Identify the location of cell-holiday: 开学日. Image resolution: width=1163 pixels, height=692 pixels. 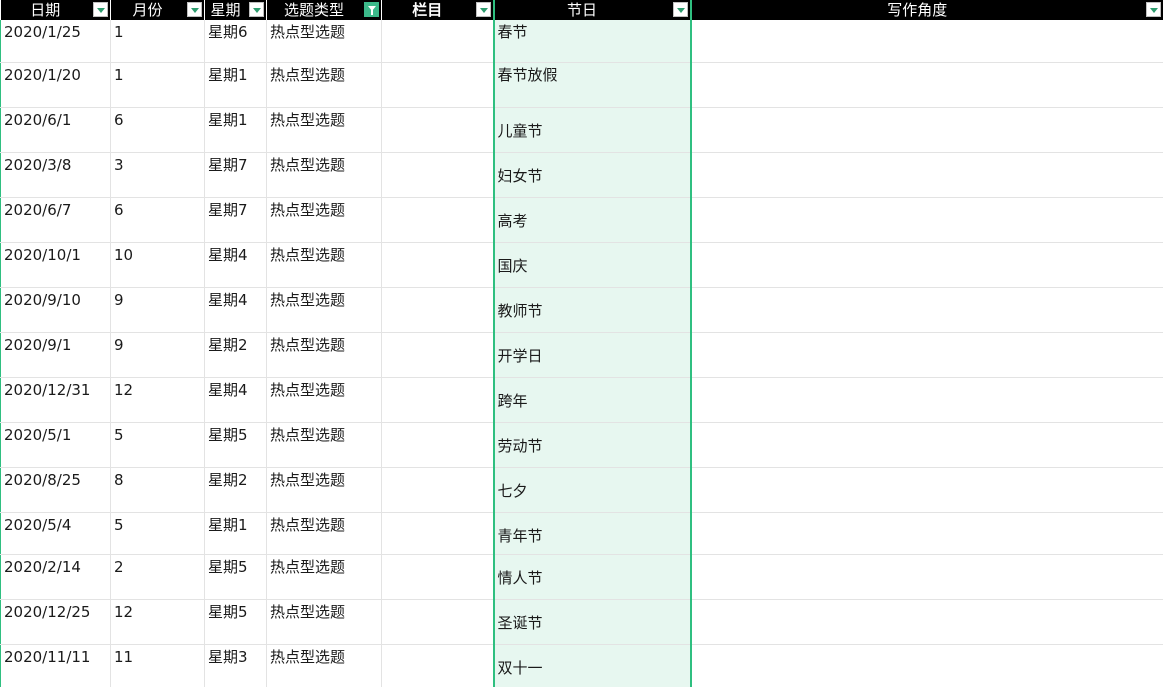
(592, 355).